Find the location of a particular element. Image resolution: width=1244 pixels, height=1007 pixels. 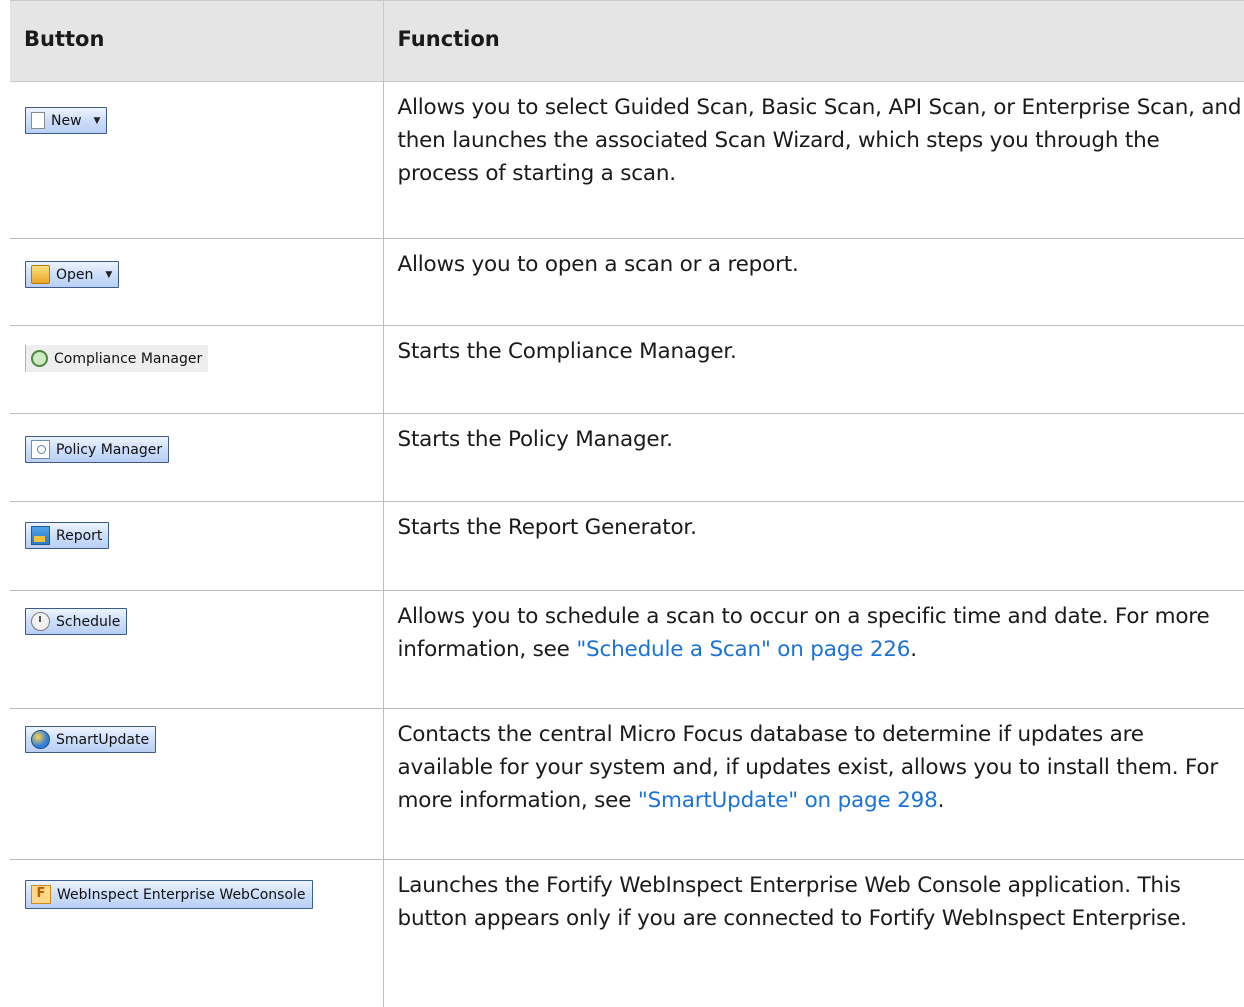

webinspect-enterprise-webconsole-button: F WebInspect Enterprise WebConsole is located at coordinates (169, 894).